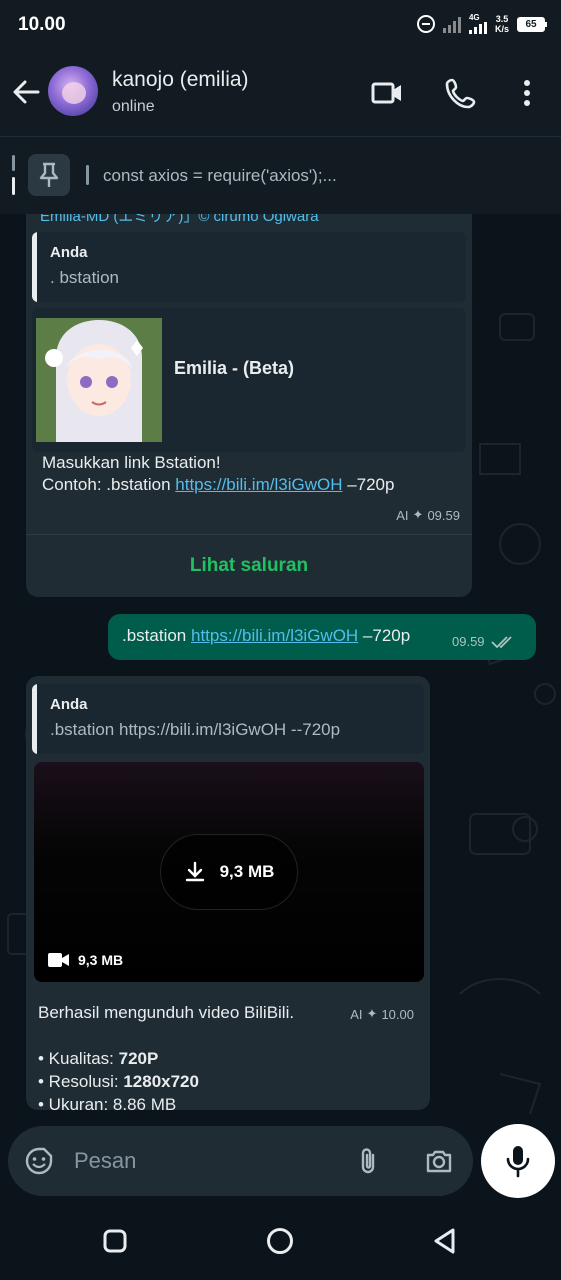  I want to click on preview-title: Emilia - (Beta), so click(234, 368).